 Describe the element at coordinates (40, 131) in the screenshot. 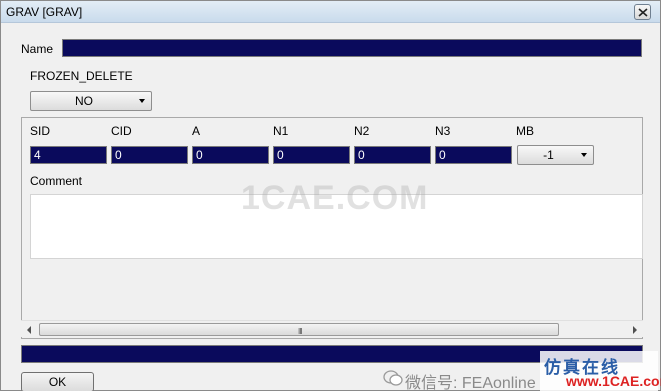

I see `sid-label: SID` at that location.